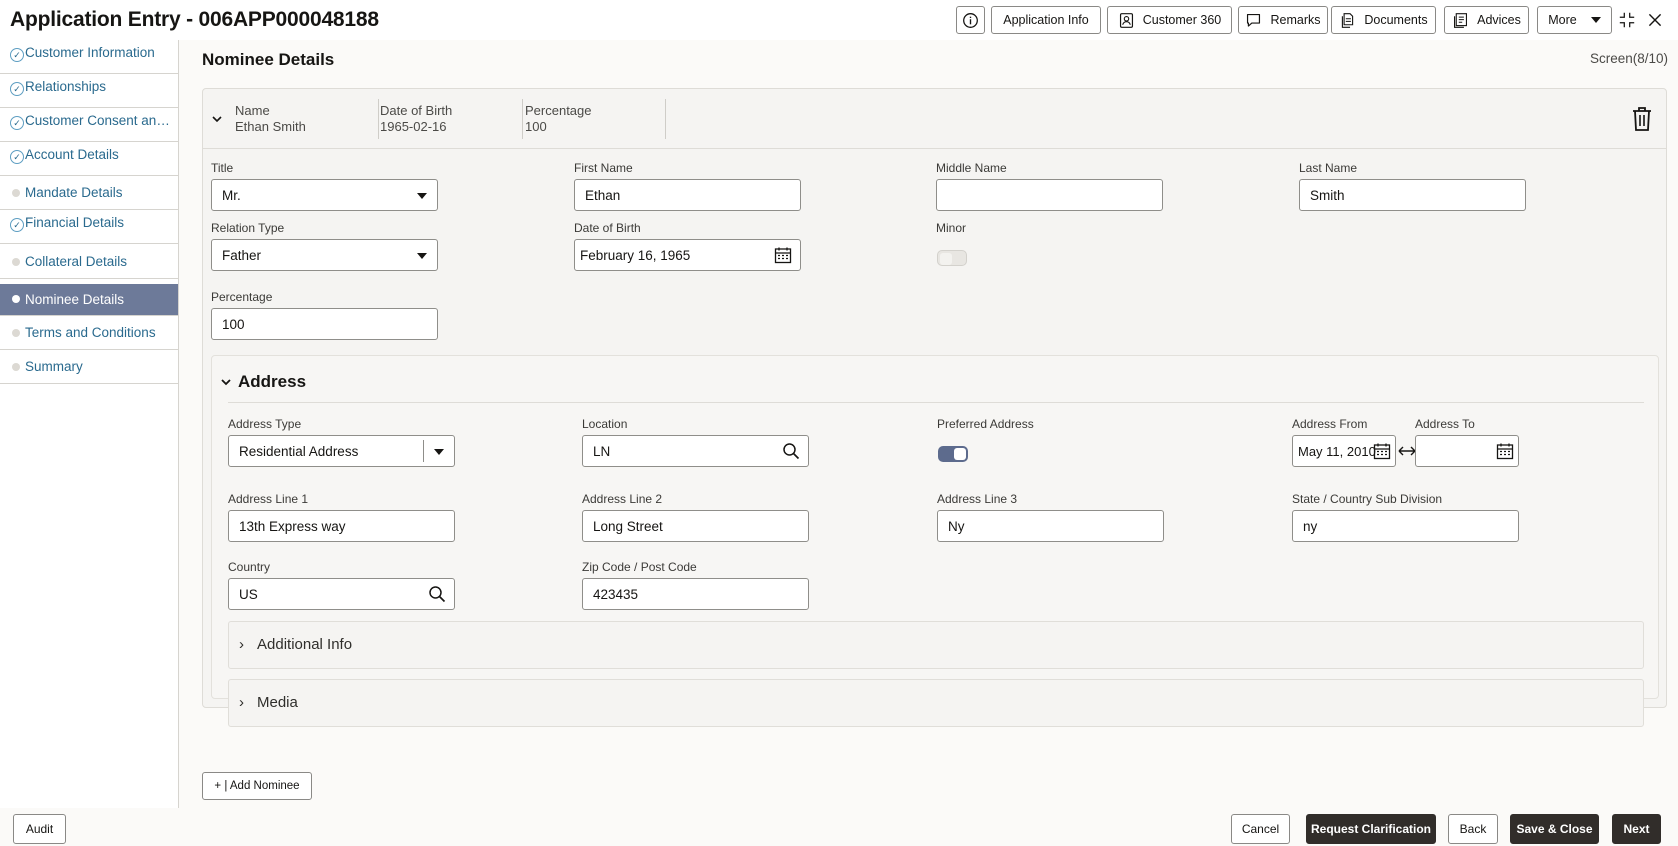  What do you see at coordinates (953, 454) in the screenshot?
I see `preferred-address-toggle` at bounding box center [953, 454].